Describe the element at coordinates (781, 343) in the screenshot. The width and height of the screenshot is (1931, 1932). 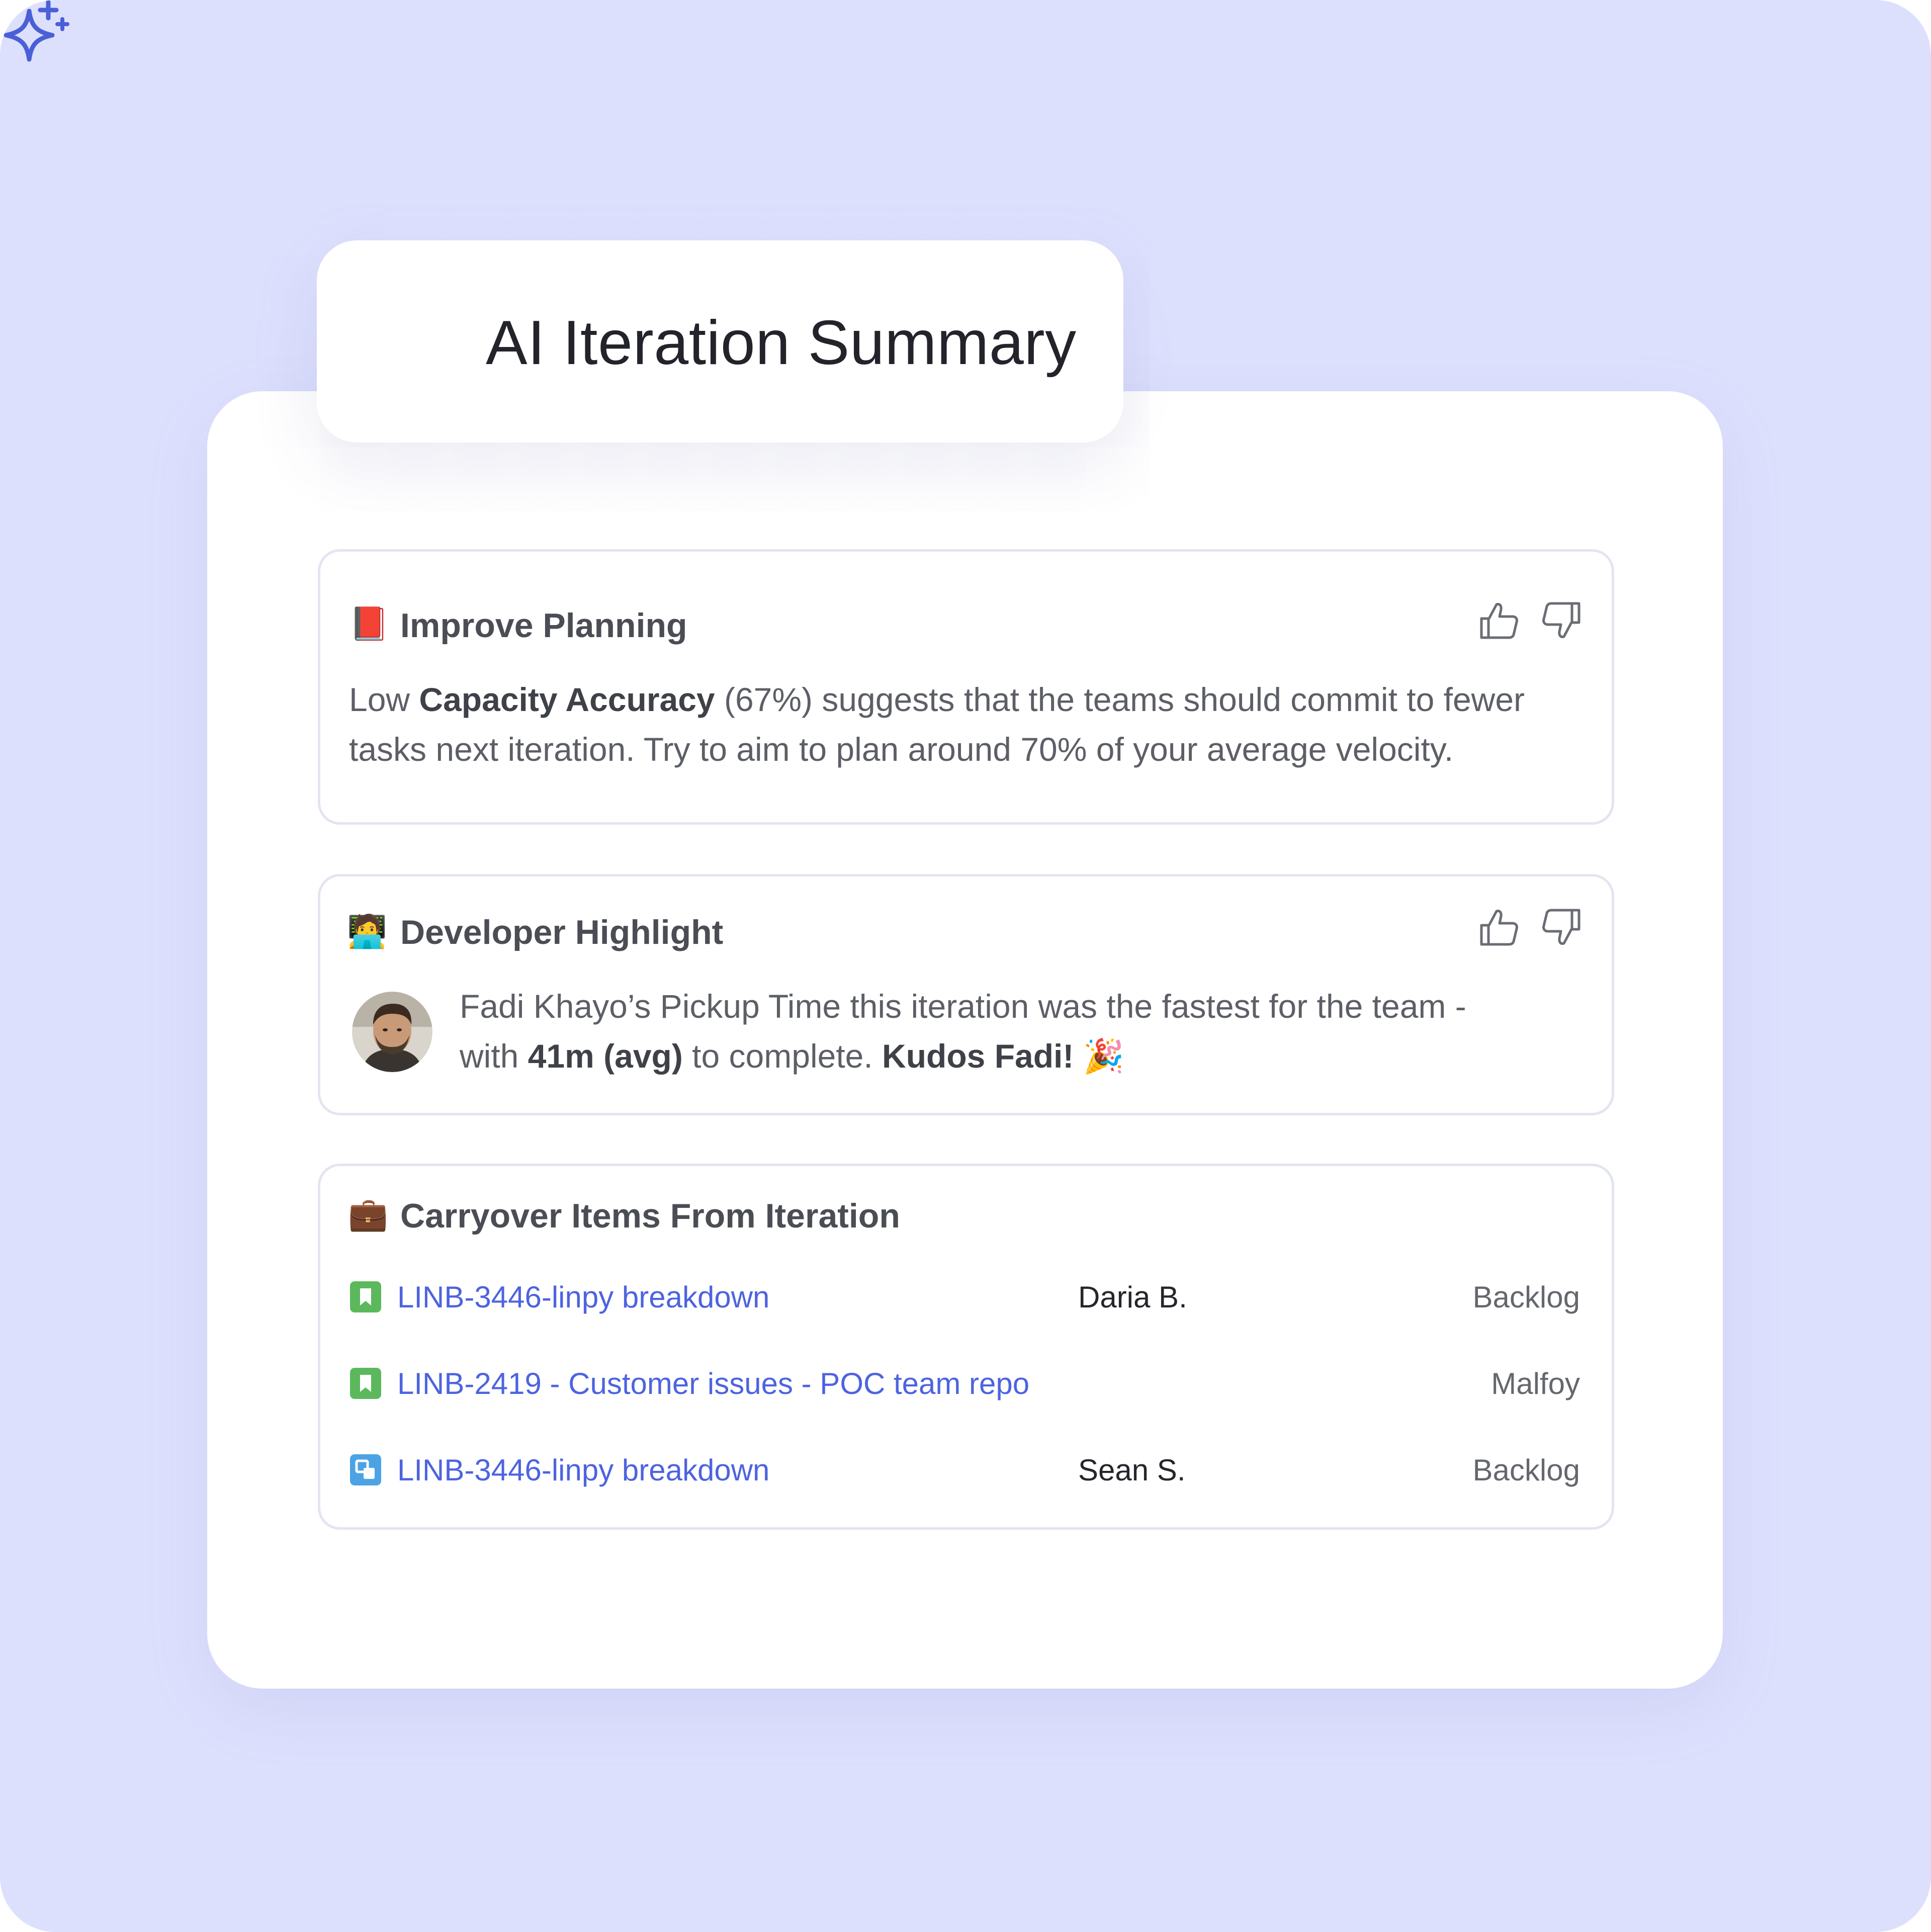
I see `page-title: AI Iteration Summary` at that location.